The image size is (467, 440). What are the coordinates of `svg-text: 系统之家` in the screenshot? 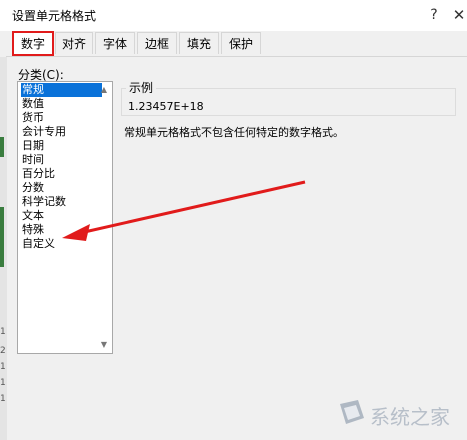 It's located at (410, 417).